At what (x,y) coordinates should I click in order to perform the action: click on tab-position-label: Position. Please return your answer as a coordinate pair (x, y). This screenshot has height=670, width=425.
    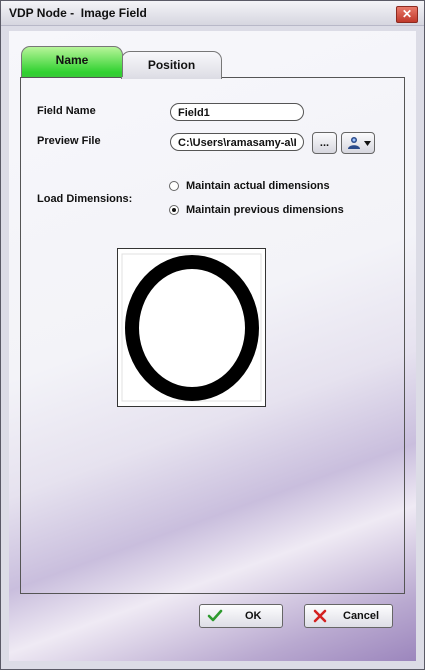
    Looking at the image, I should click on (171, 65).